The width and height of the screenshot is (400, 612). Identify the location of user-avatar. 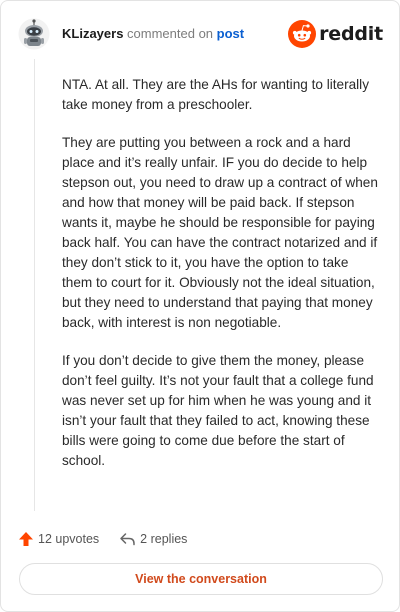
(34, 34).